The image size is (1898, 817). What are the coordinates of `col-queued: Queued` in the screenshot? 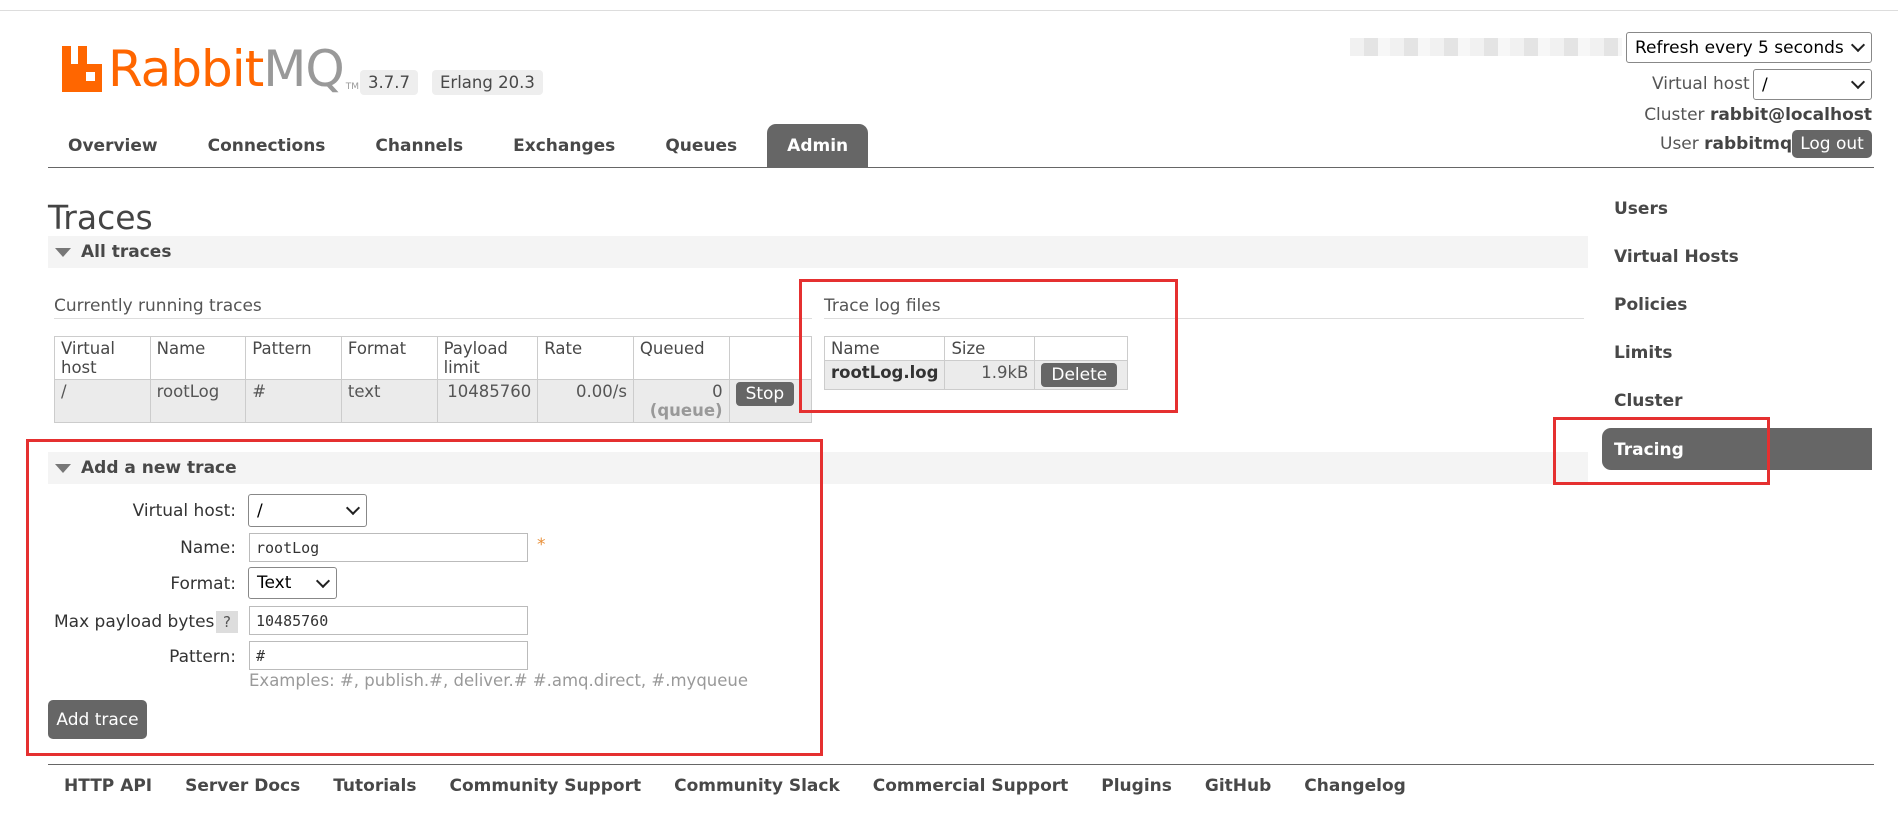 It's located at (681, 358).